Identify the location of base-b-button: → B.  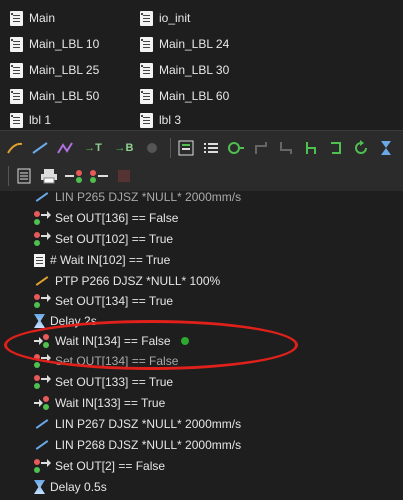
(124, 148).